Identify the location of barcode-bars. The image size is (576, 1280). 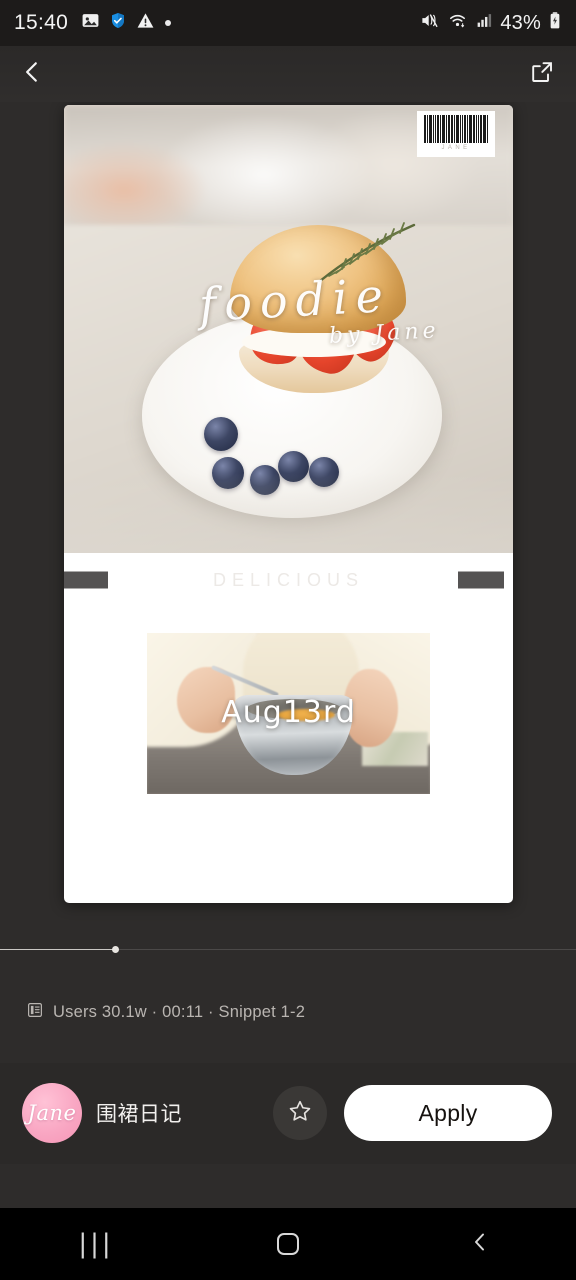
(456, 129).